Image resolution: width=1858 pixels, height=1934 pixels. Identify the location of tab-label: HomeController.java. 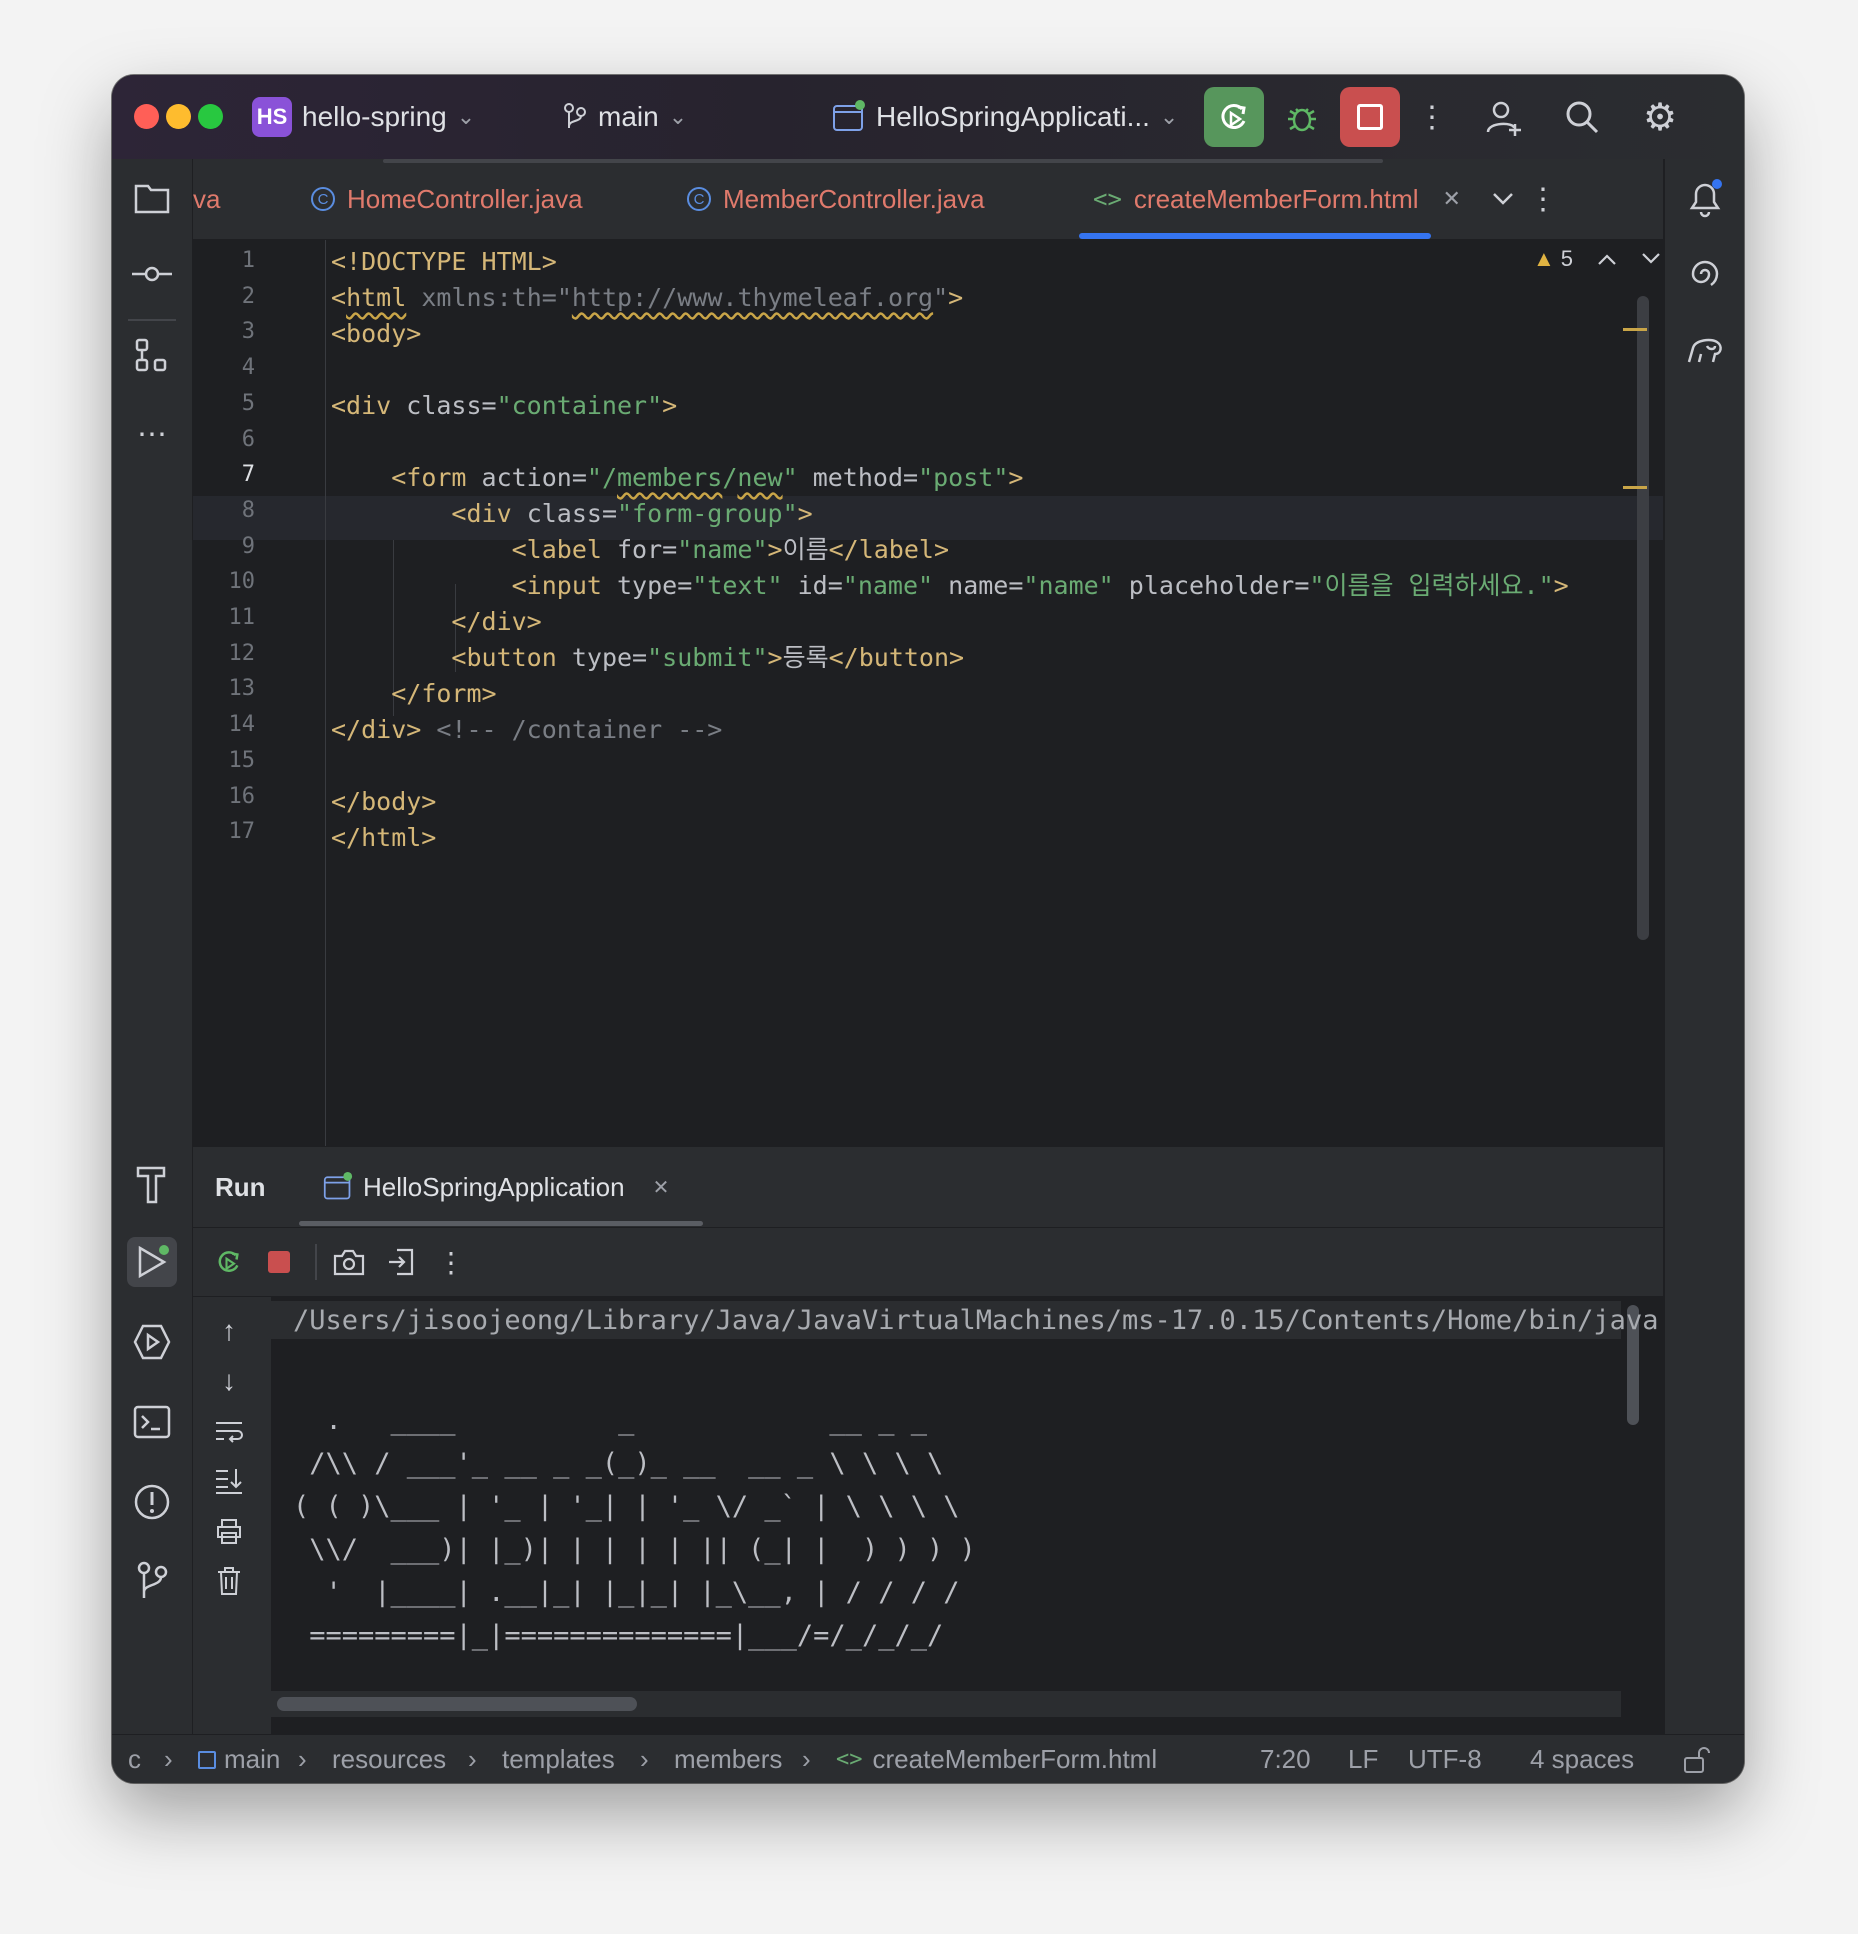
(465, 198).